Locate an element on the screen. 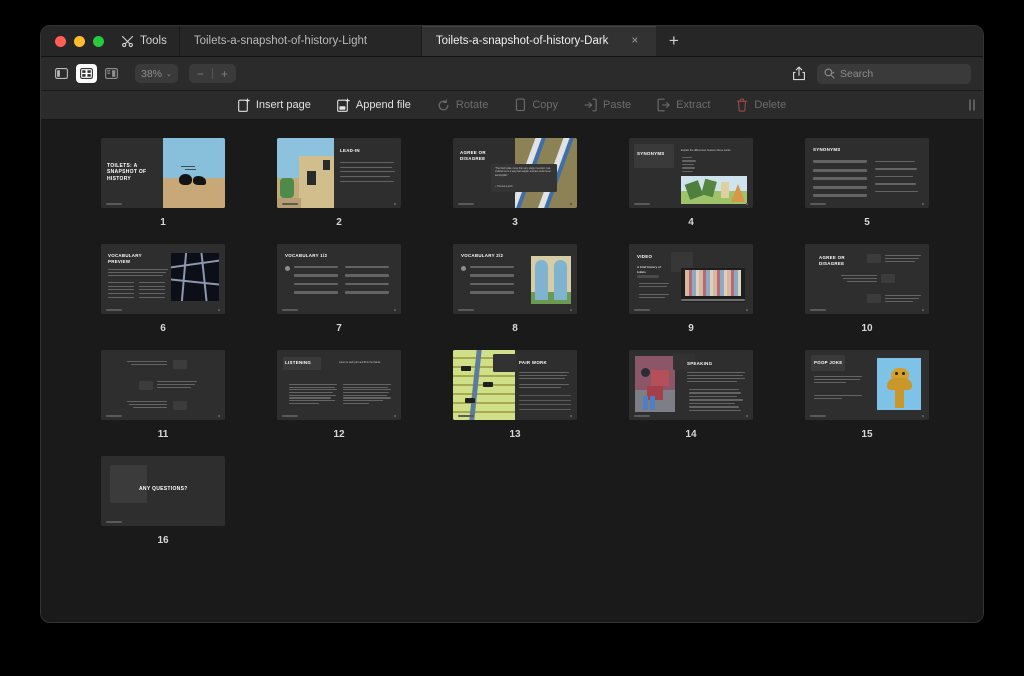 The width and height of the screenshot is (1024, 676). page-cell: AGREE OR DISAGREE 10 is located at coordinates (867, 289).